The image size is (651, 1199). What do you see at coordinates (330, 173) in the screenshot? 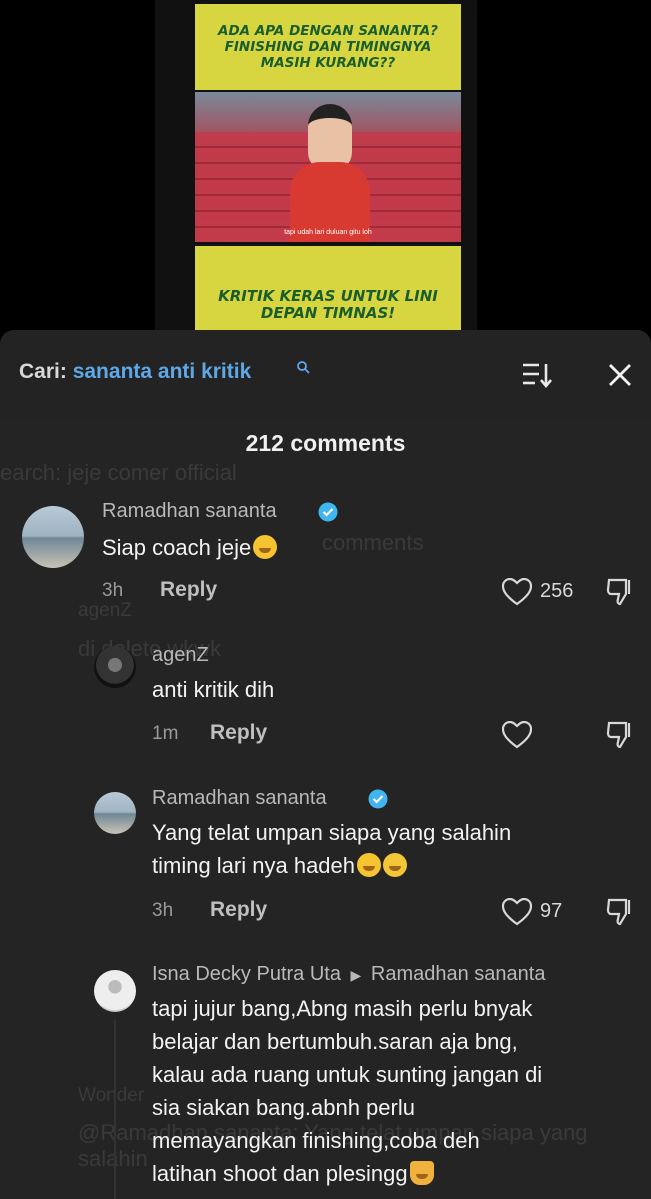
I see `presenter` at bounding box center [330, 173].